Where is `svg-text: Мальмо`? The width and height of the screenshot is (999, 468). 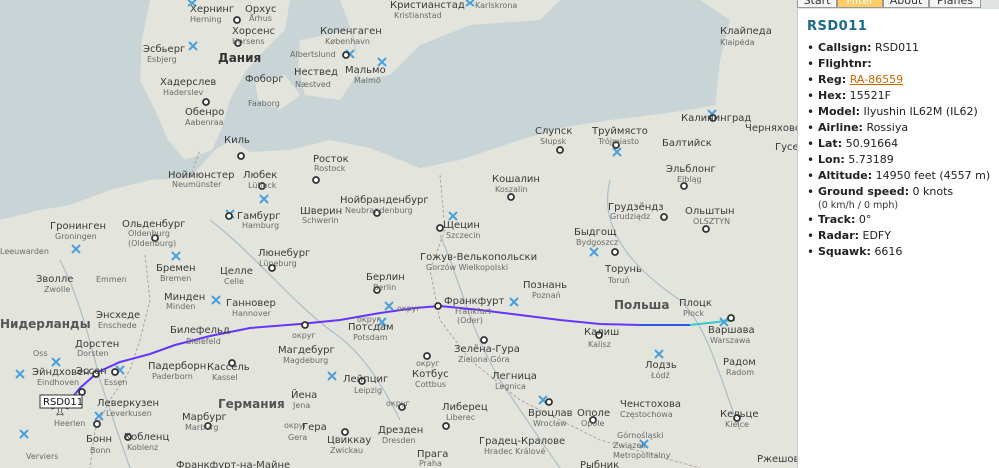
svg-text: Мальмо is located at coordinates (365, 70).